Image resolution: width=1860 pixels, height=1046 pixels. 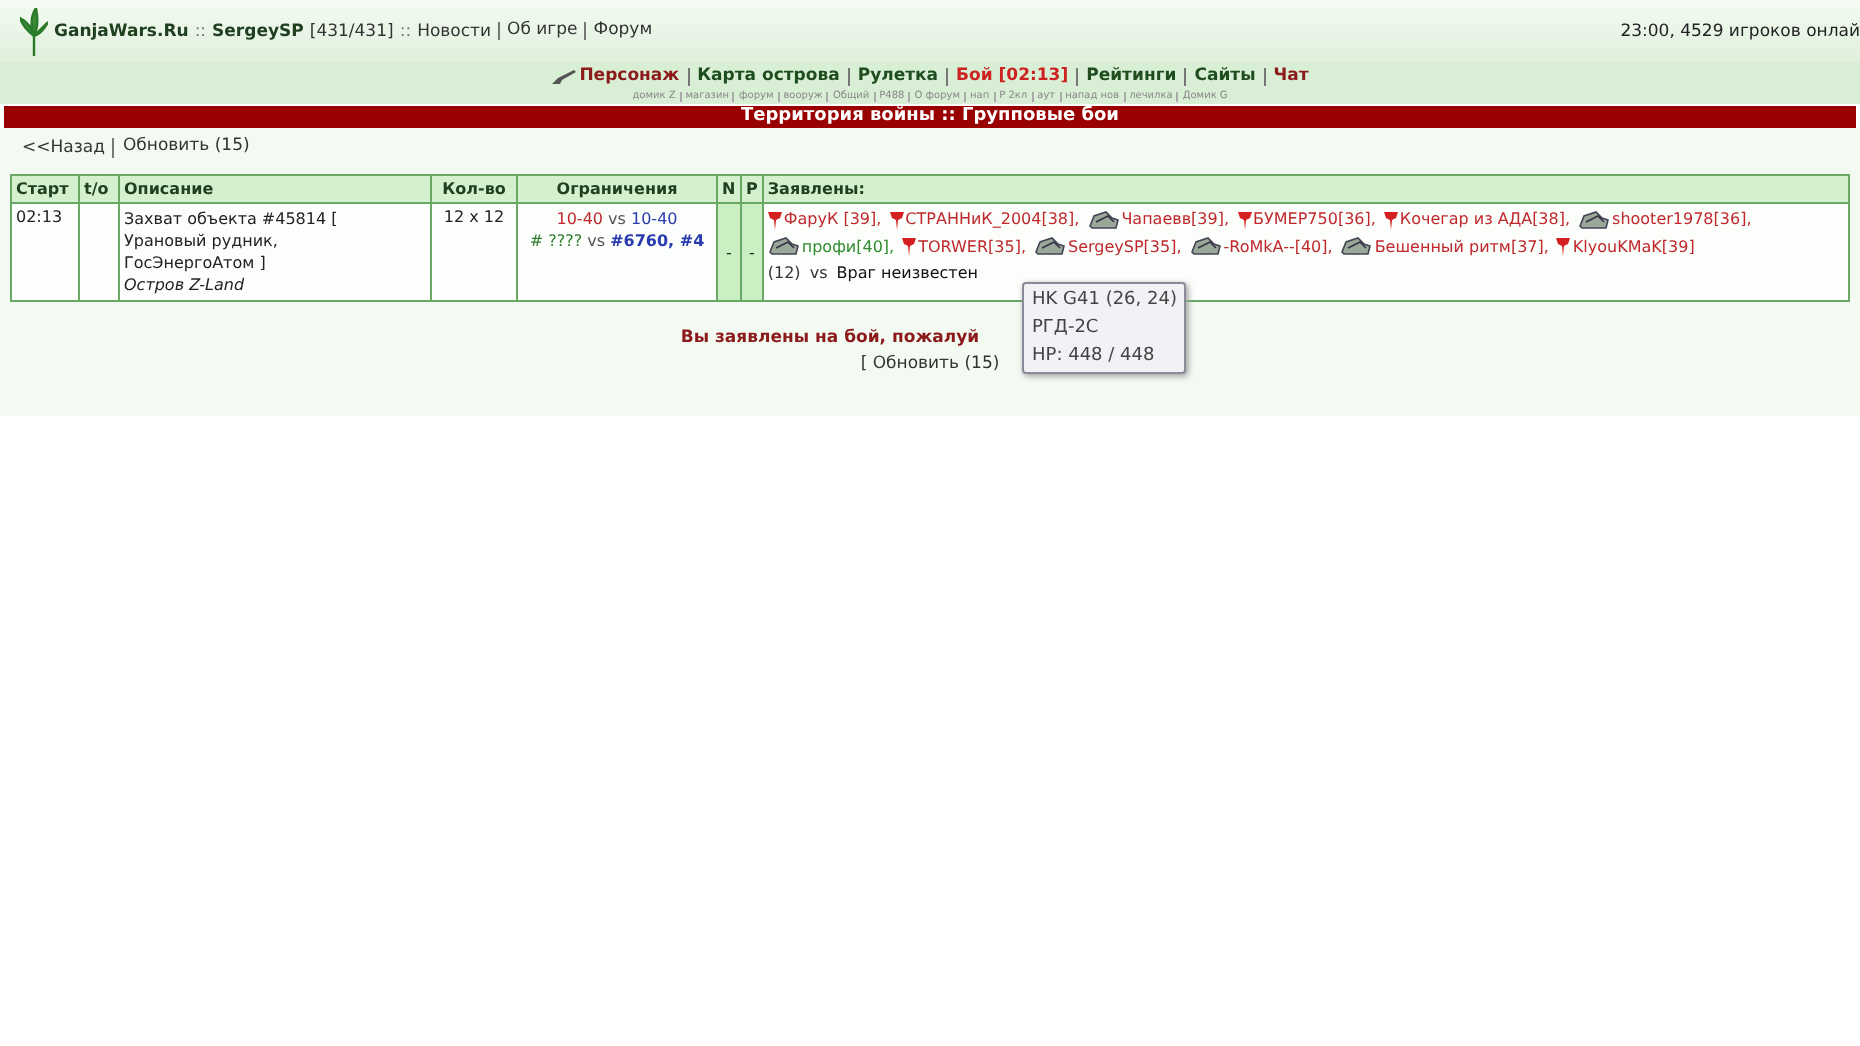 What do you see at coordinates (275, 252) in the screenshot?
I see `description-cell: Захват объекта #45814 [ Урановый рудник, ГосЭнергоАтом ] Остров Z-Land` at bounding box center [275, 252].